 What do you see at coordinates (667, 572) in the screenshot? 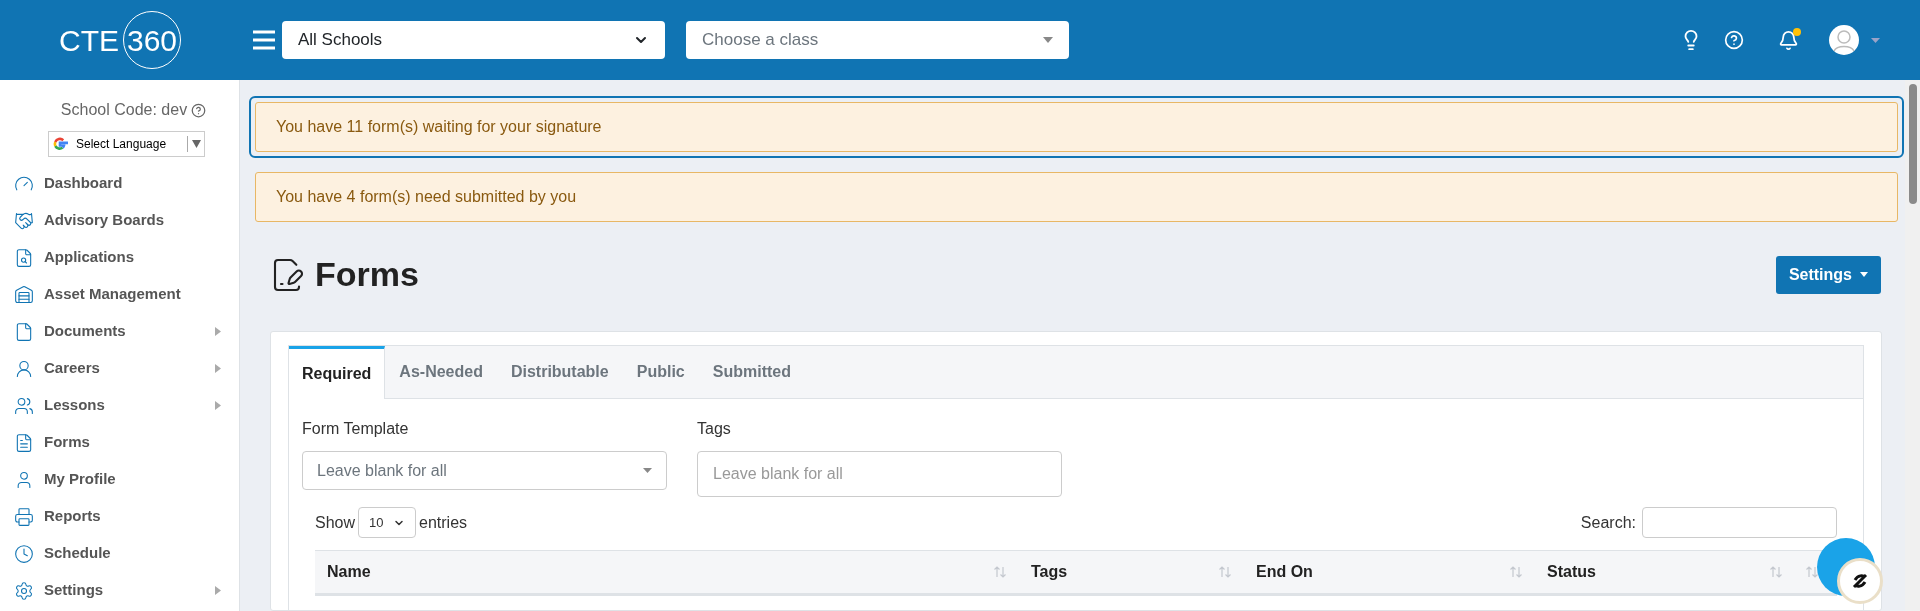
I see `column-header: Name` at bounding box center [667, 572].